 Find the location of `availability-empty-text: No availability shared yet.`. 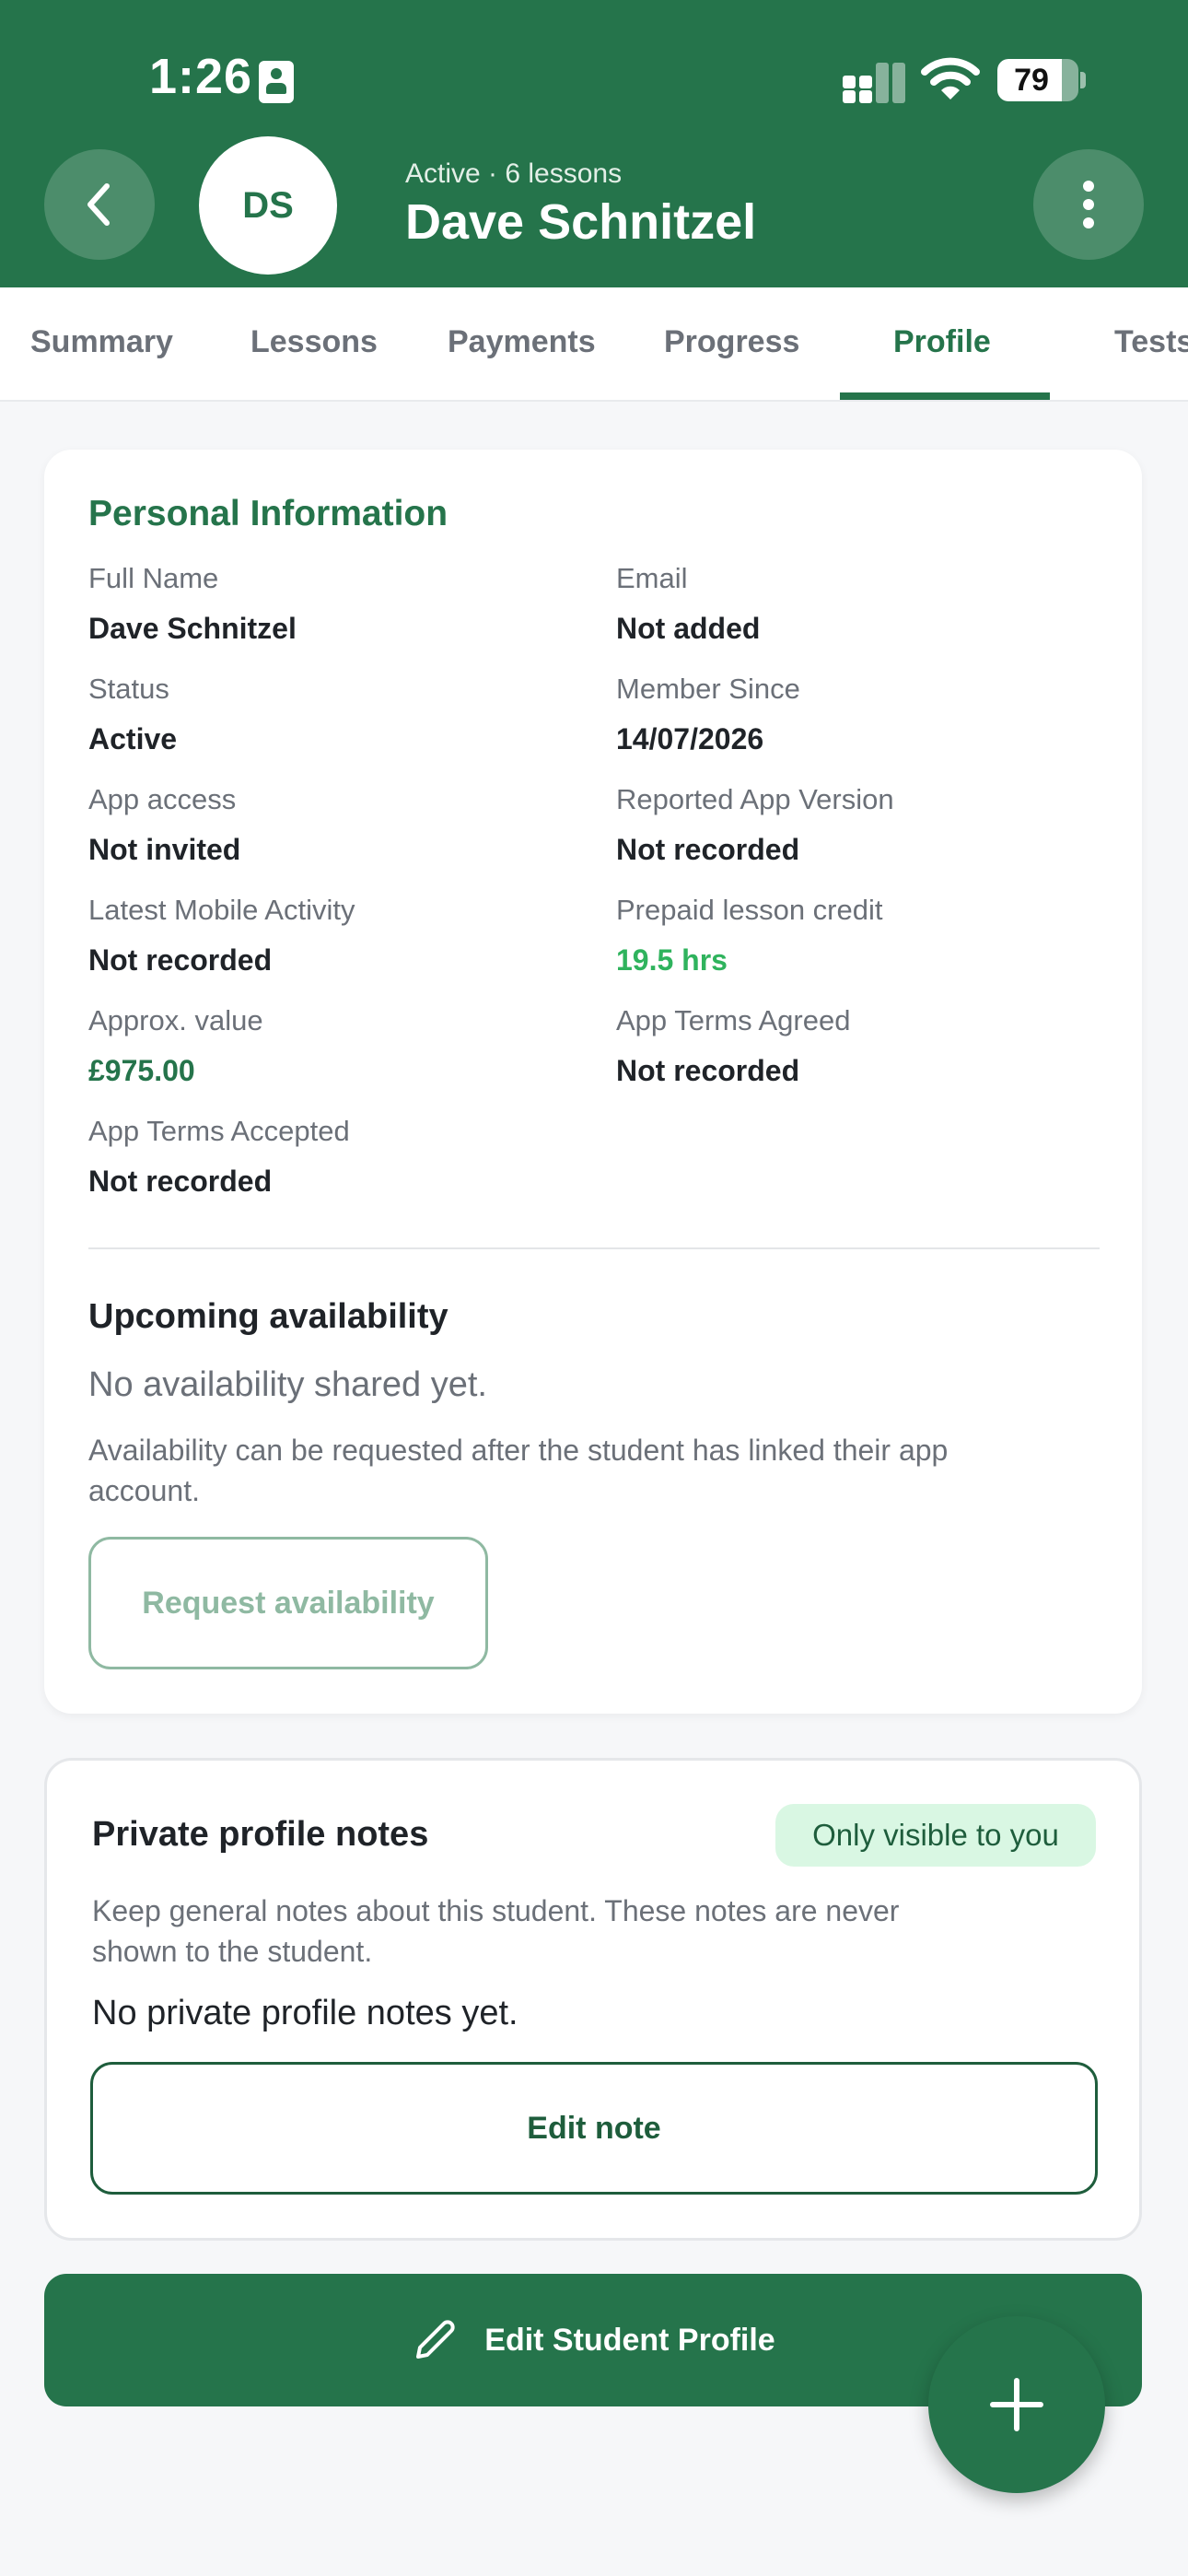

availability-empty-text: No availability shared yet. is located at coordinates (287, 1384).